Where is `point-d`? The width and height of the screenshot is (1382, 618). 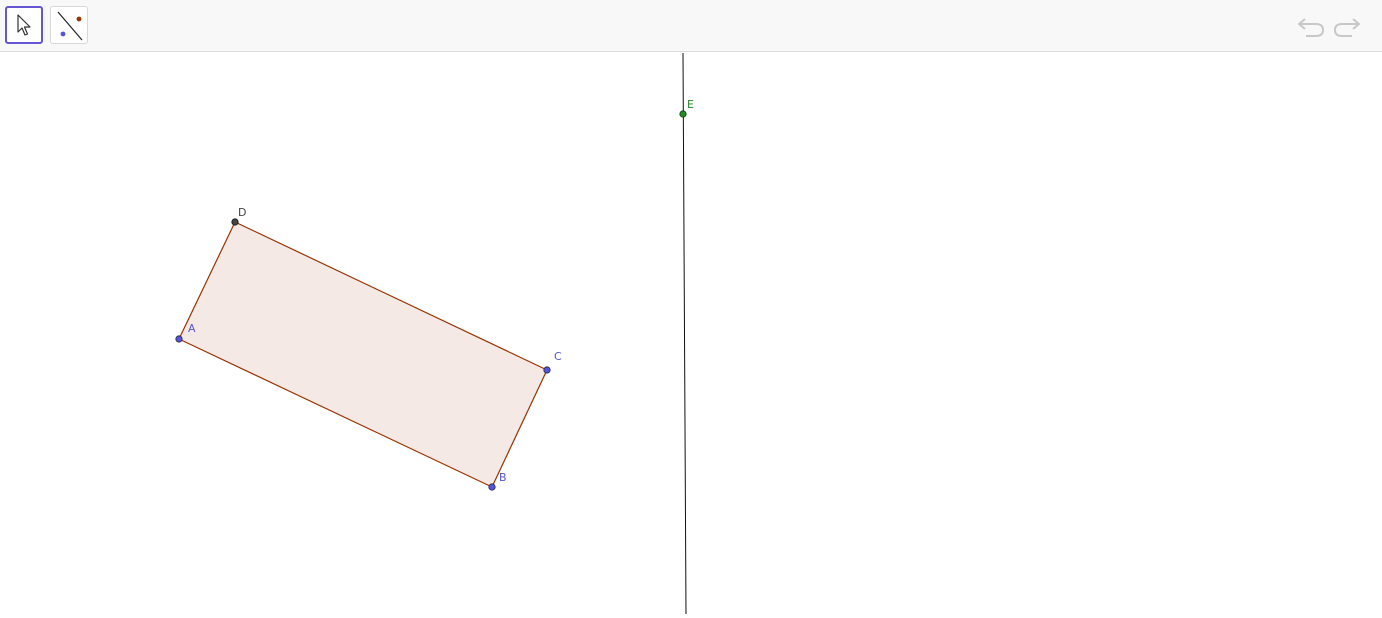 point-d is located at coordinates (235, 222).